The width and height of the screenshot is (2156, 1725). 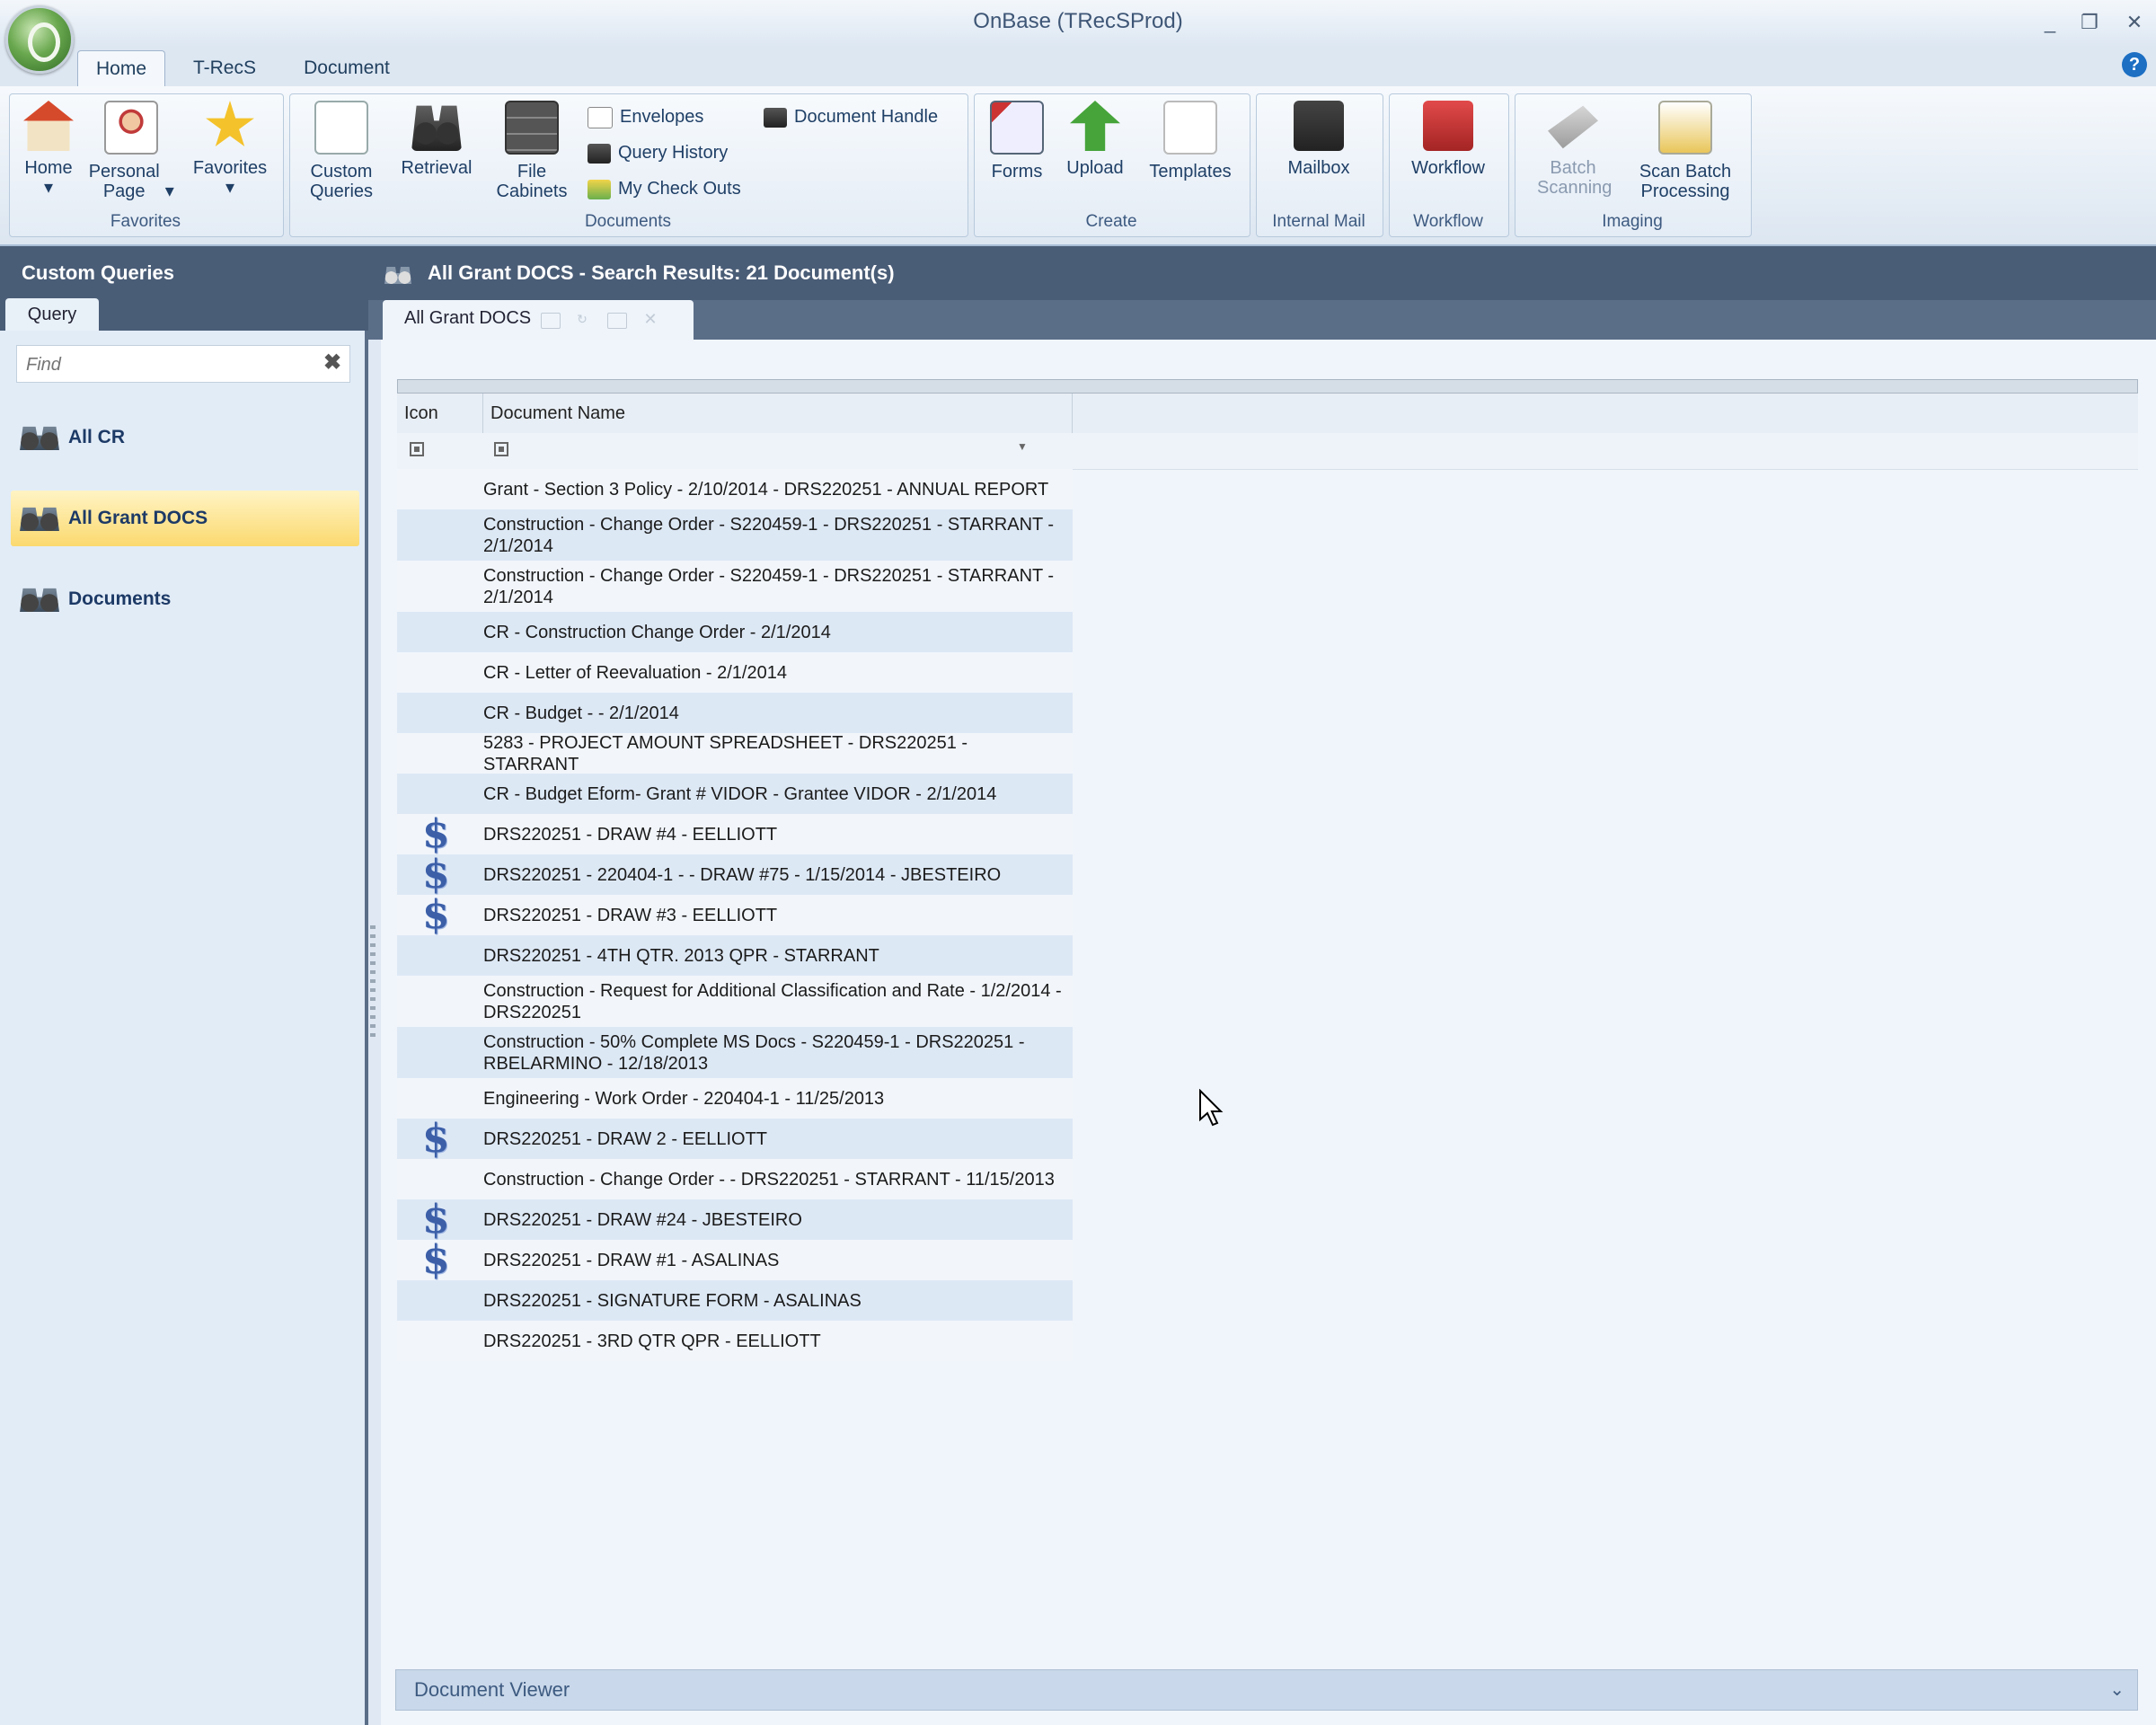 What do you see at coordinates (735, 713) in the screenshot?
I see `table-row: CR - Budget - - 2/1/2014` at bounding box center [735, 713].